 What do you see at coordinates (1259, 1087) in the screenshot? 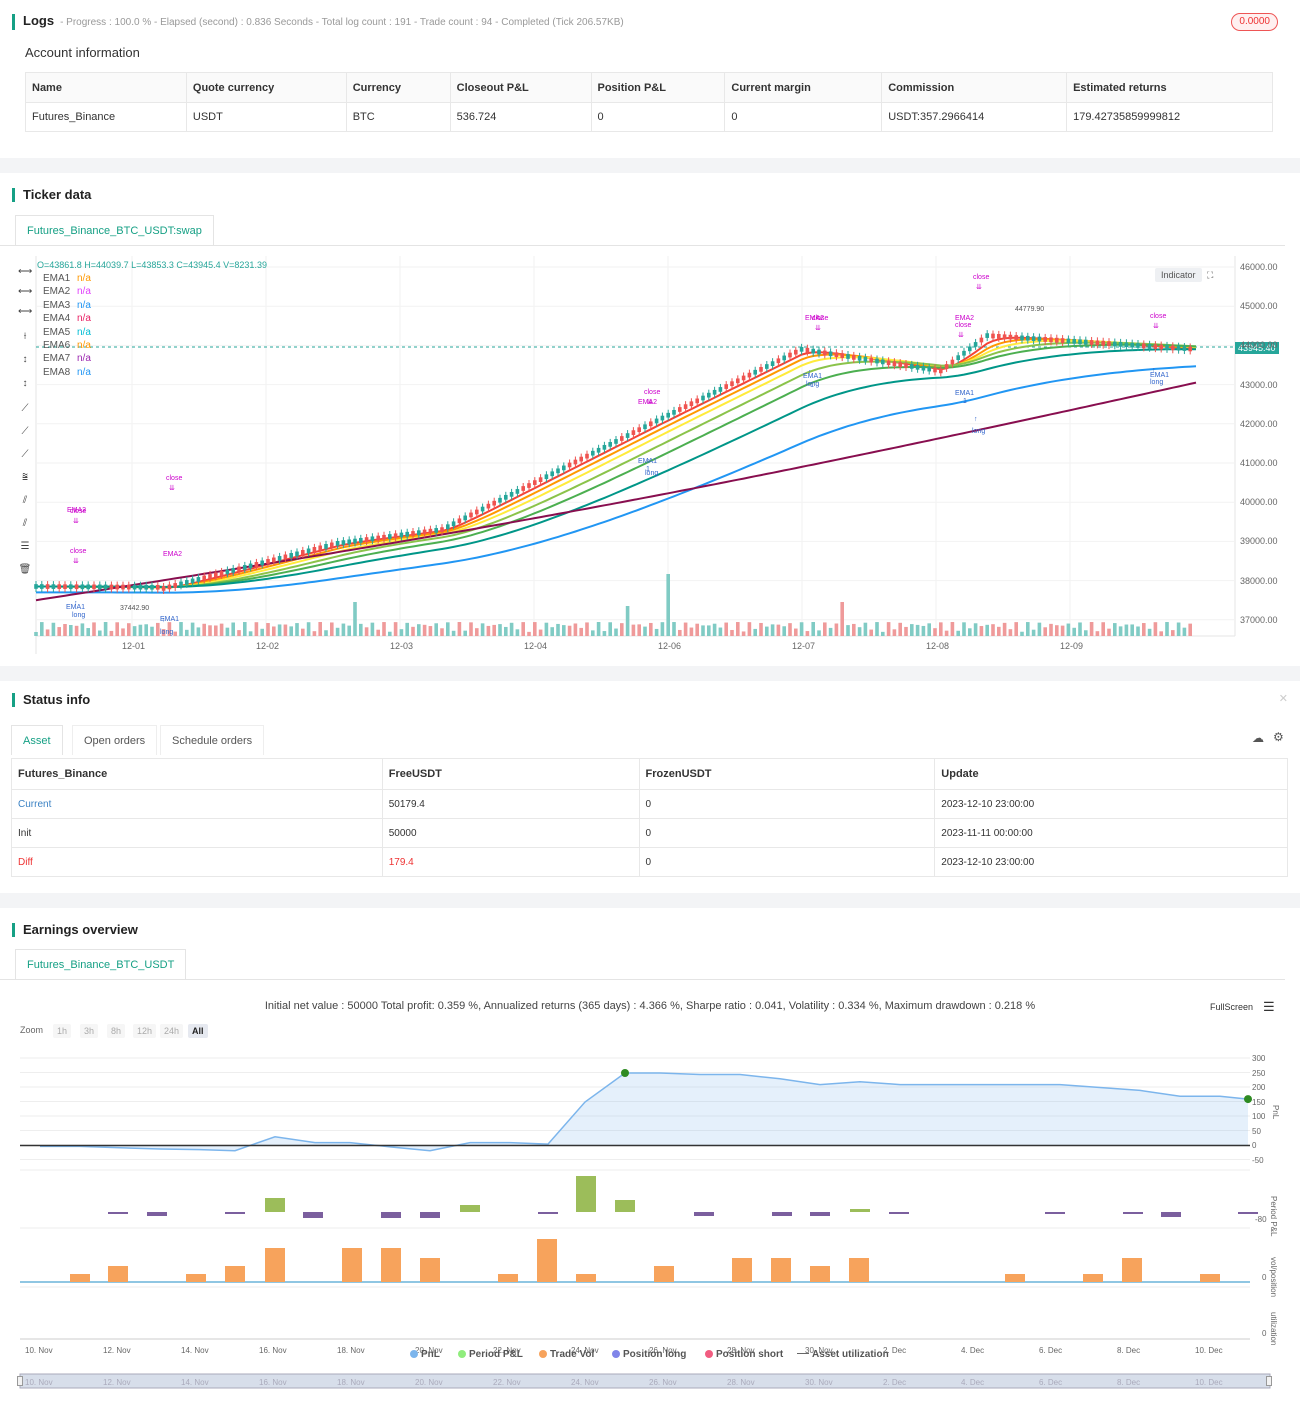
I see `pnl-axis-tick: 200` at bounding box center [1259, 1087].